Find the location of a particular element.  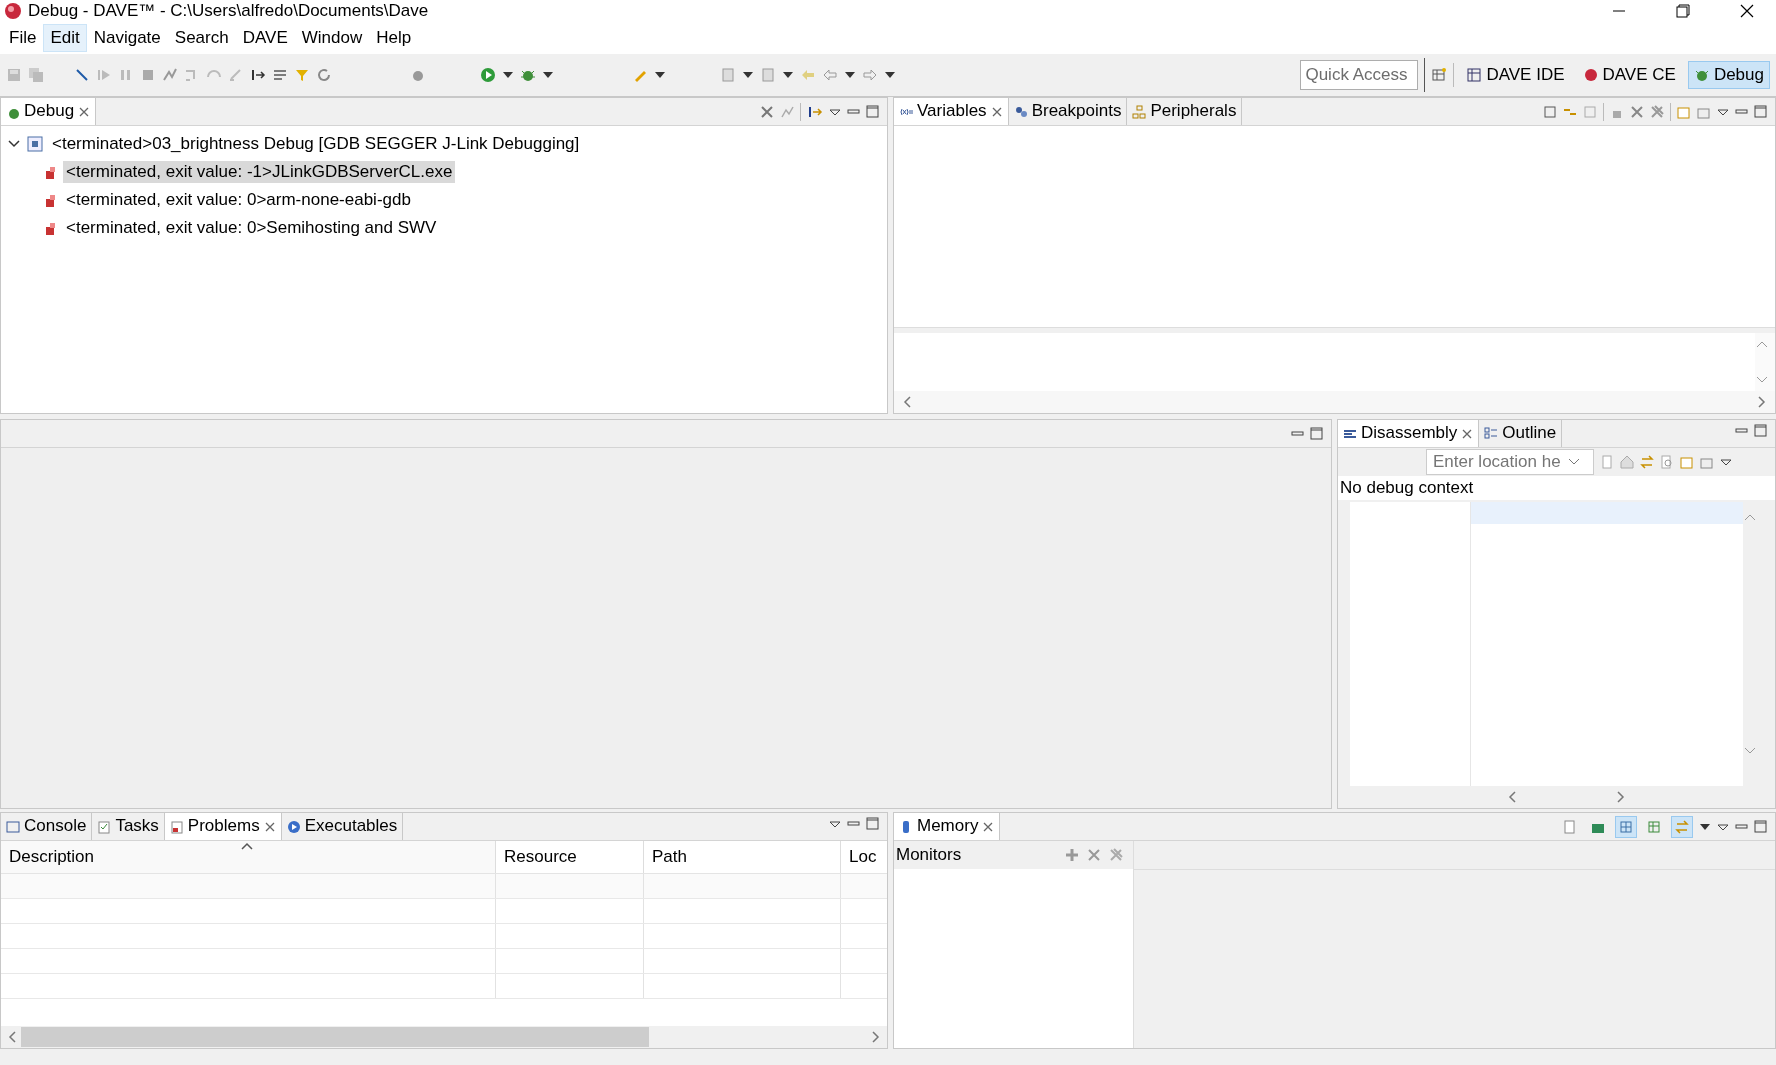

window-title: Debug - DAVE™ - C:\Users\alfredo\Documents\Dave is located at coordinates (228, 11).